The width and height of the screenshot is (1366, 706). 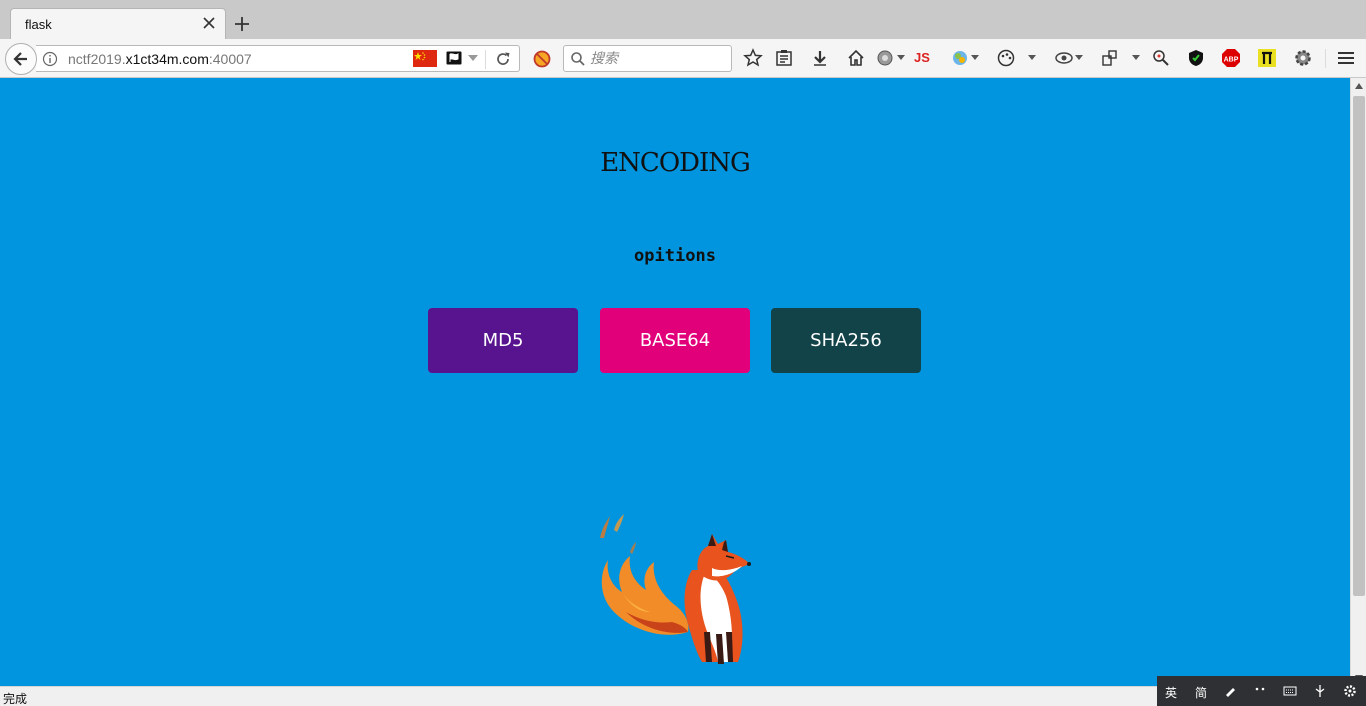 I want to click on translate-icon, so click(x=960, y=58).